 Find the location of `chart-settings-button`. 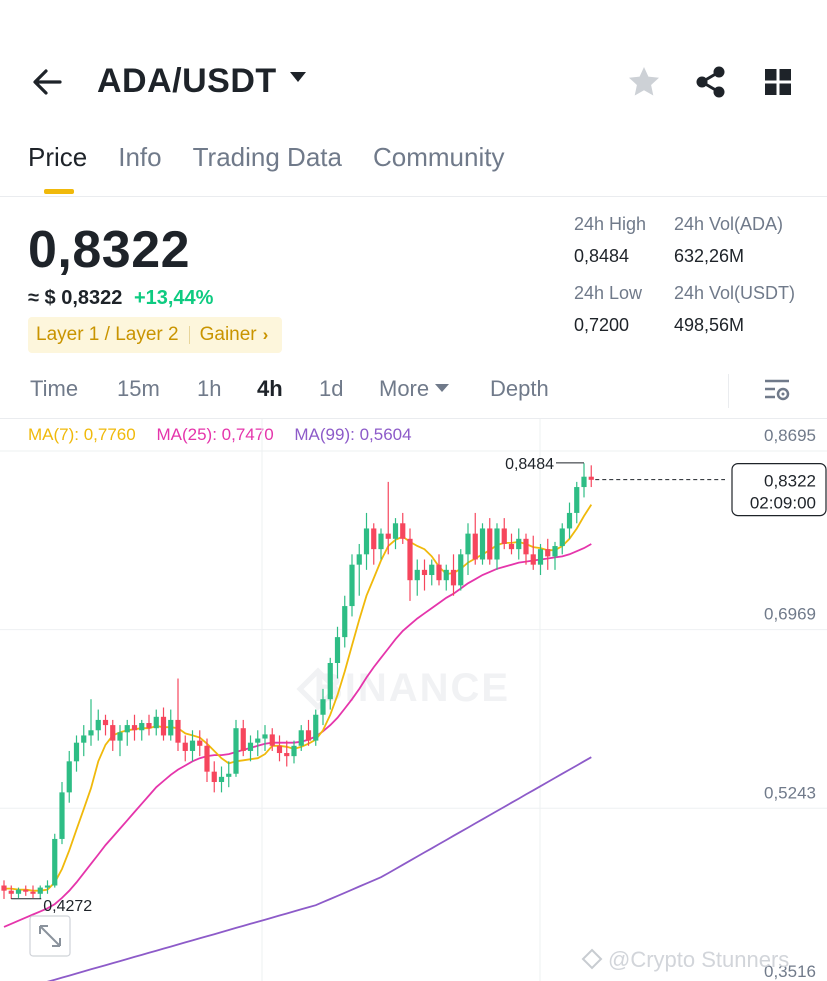

chart-settings-button is located at coordinates (761, 391).